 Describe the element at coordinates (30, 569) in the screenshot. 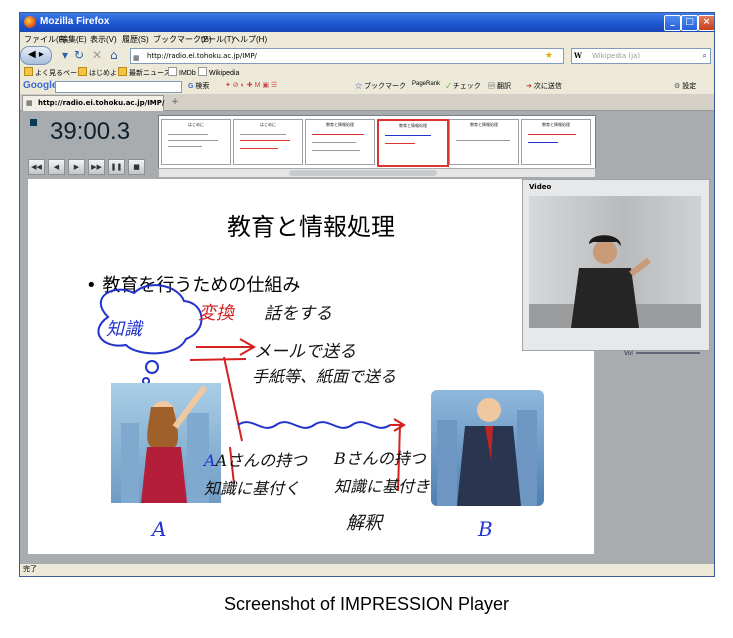

I see `status-text: 完了` at that location.